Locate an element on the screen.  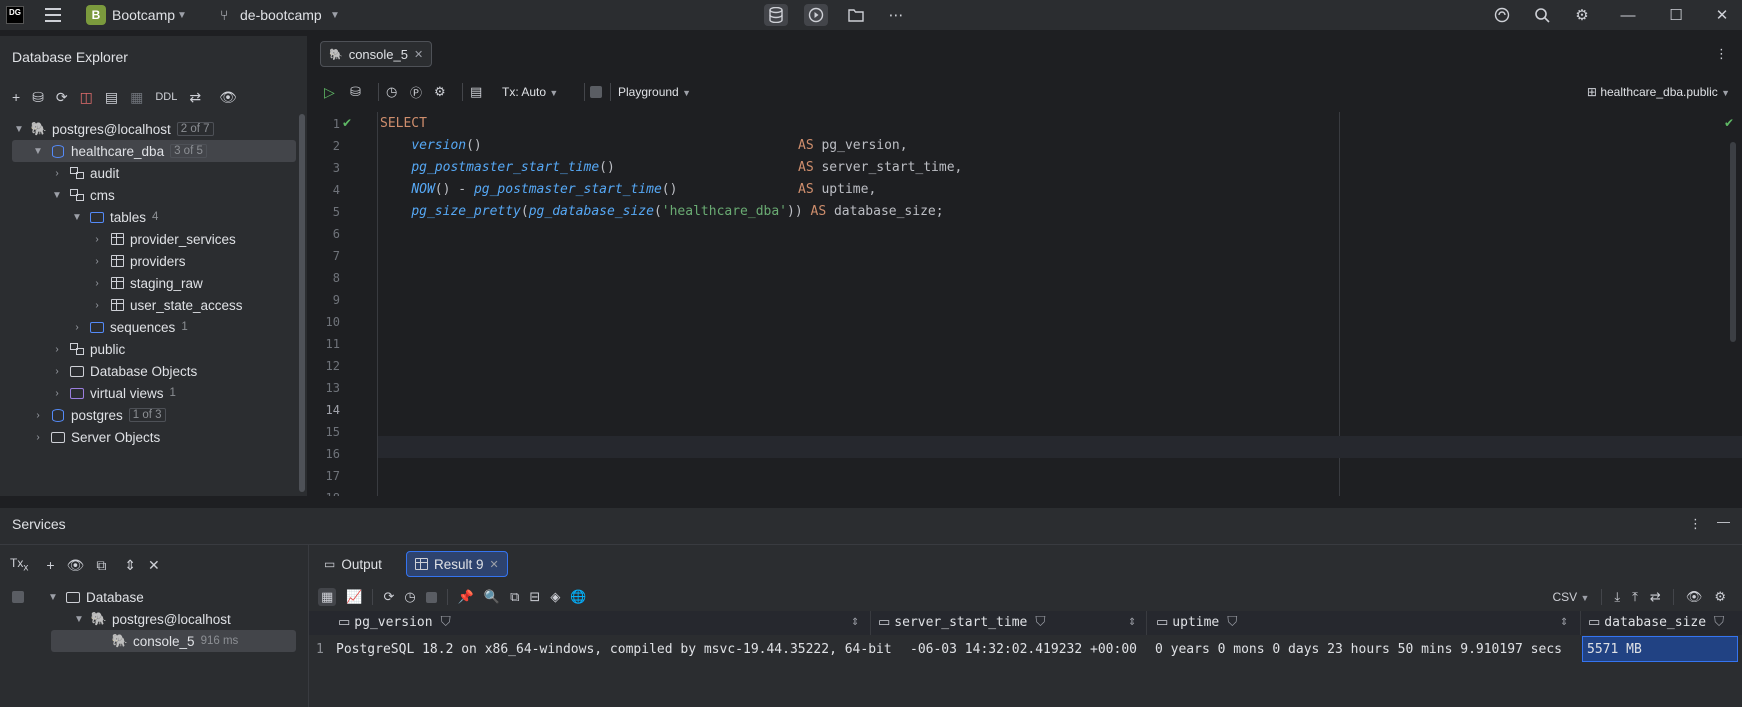
run-services-icon is located at coordinates (816, 15).